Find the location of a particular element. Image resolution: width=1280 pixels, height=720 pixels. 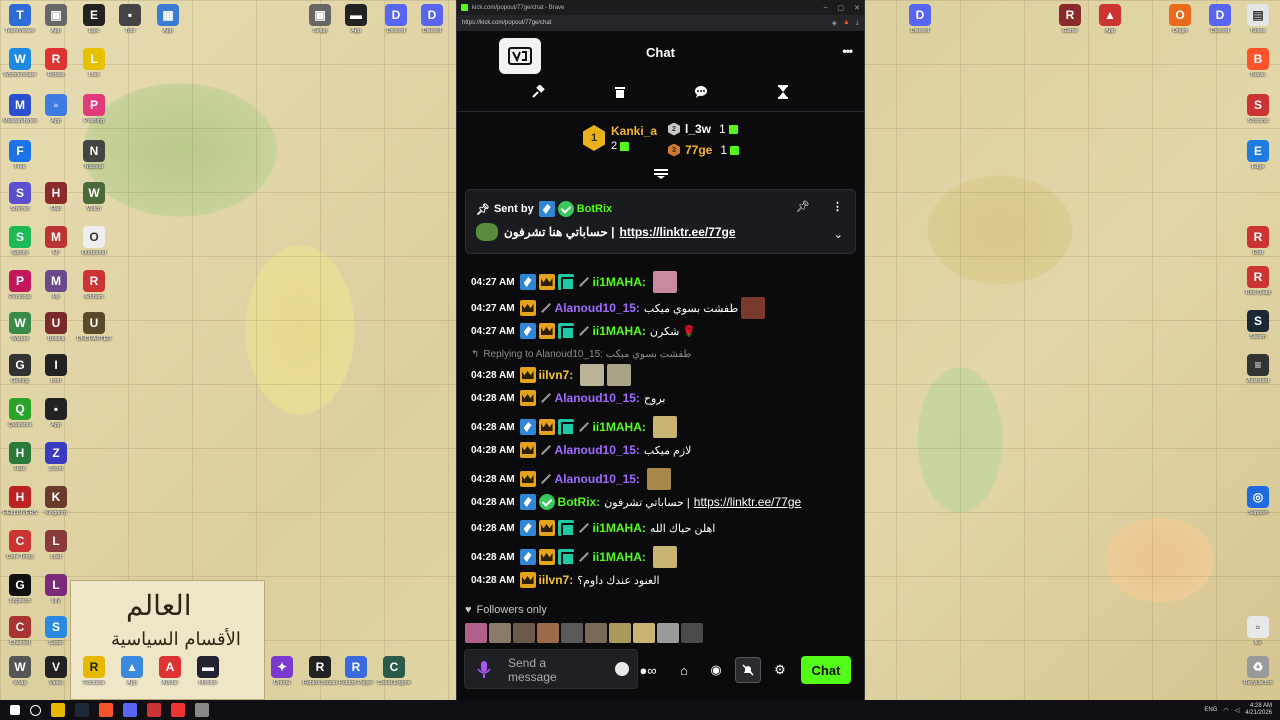

chat-message: 04:27 AM ii1MAHA: شكرن 🌹 is located at coordinates (583, 331).